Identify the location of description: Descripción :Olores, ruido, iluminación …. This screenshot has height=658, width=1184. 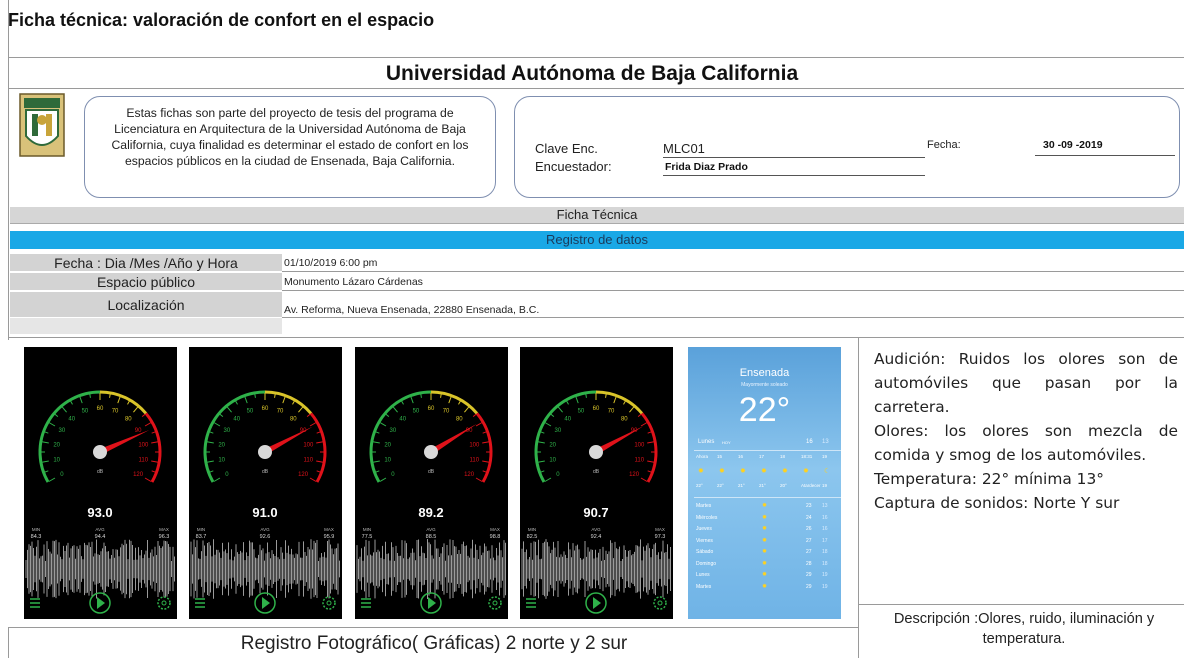
(1024, 629).